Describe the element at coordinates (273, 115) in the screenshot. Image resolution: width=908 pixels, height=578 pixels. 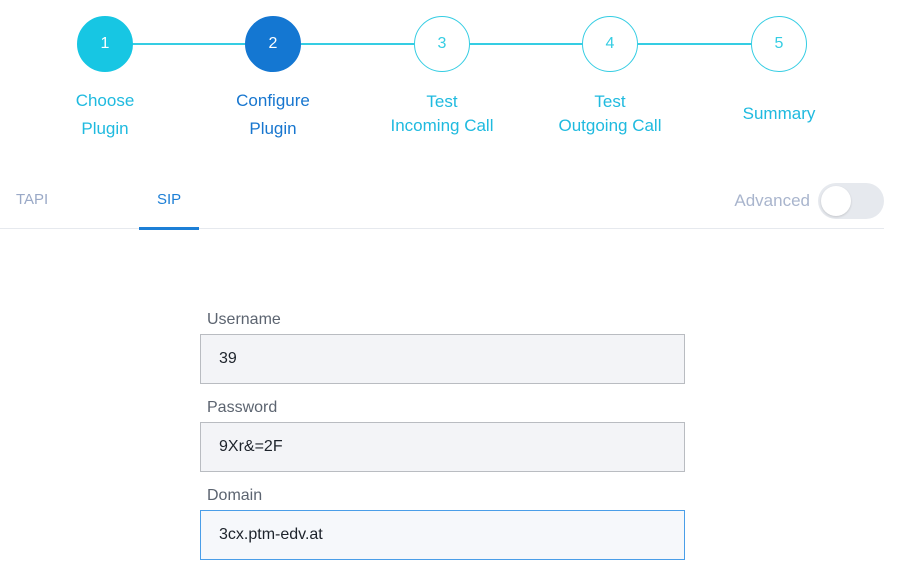
I see `step-2-label: Configure Plugin` at that location.